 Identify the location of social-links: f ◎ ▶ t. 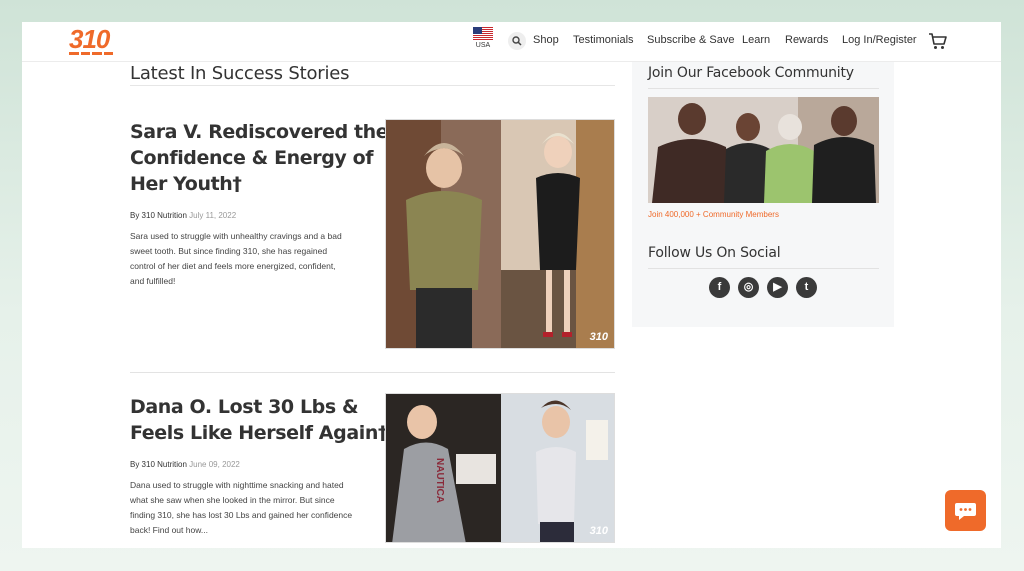
(763, 287).